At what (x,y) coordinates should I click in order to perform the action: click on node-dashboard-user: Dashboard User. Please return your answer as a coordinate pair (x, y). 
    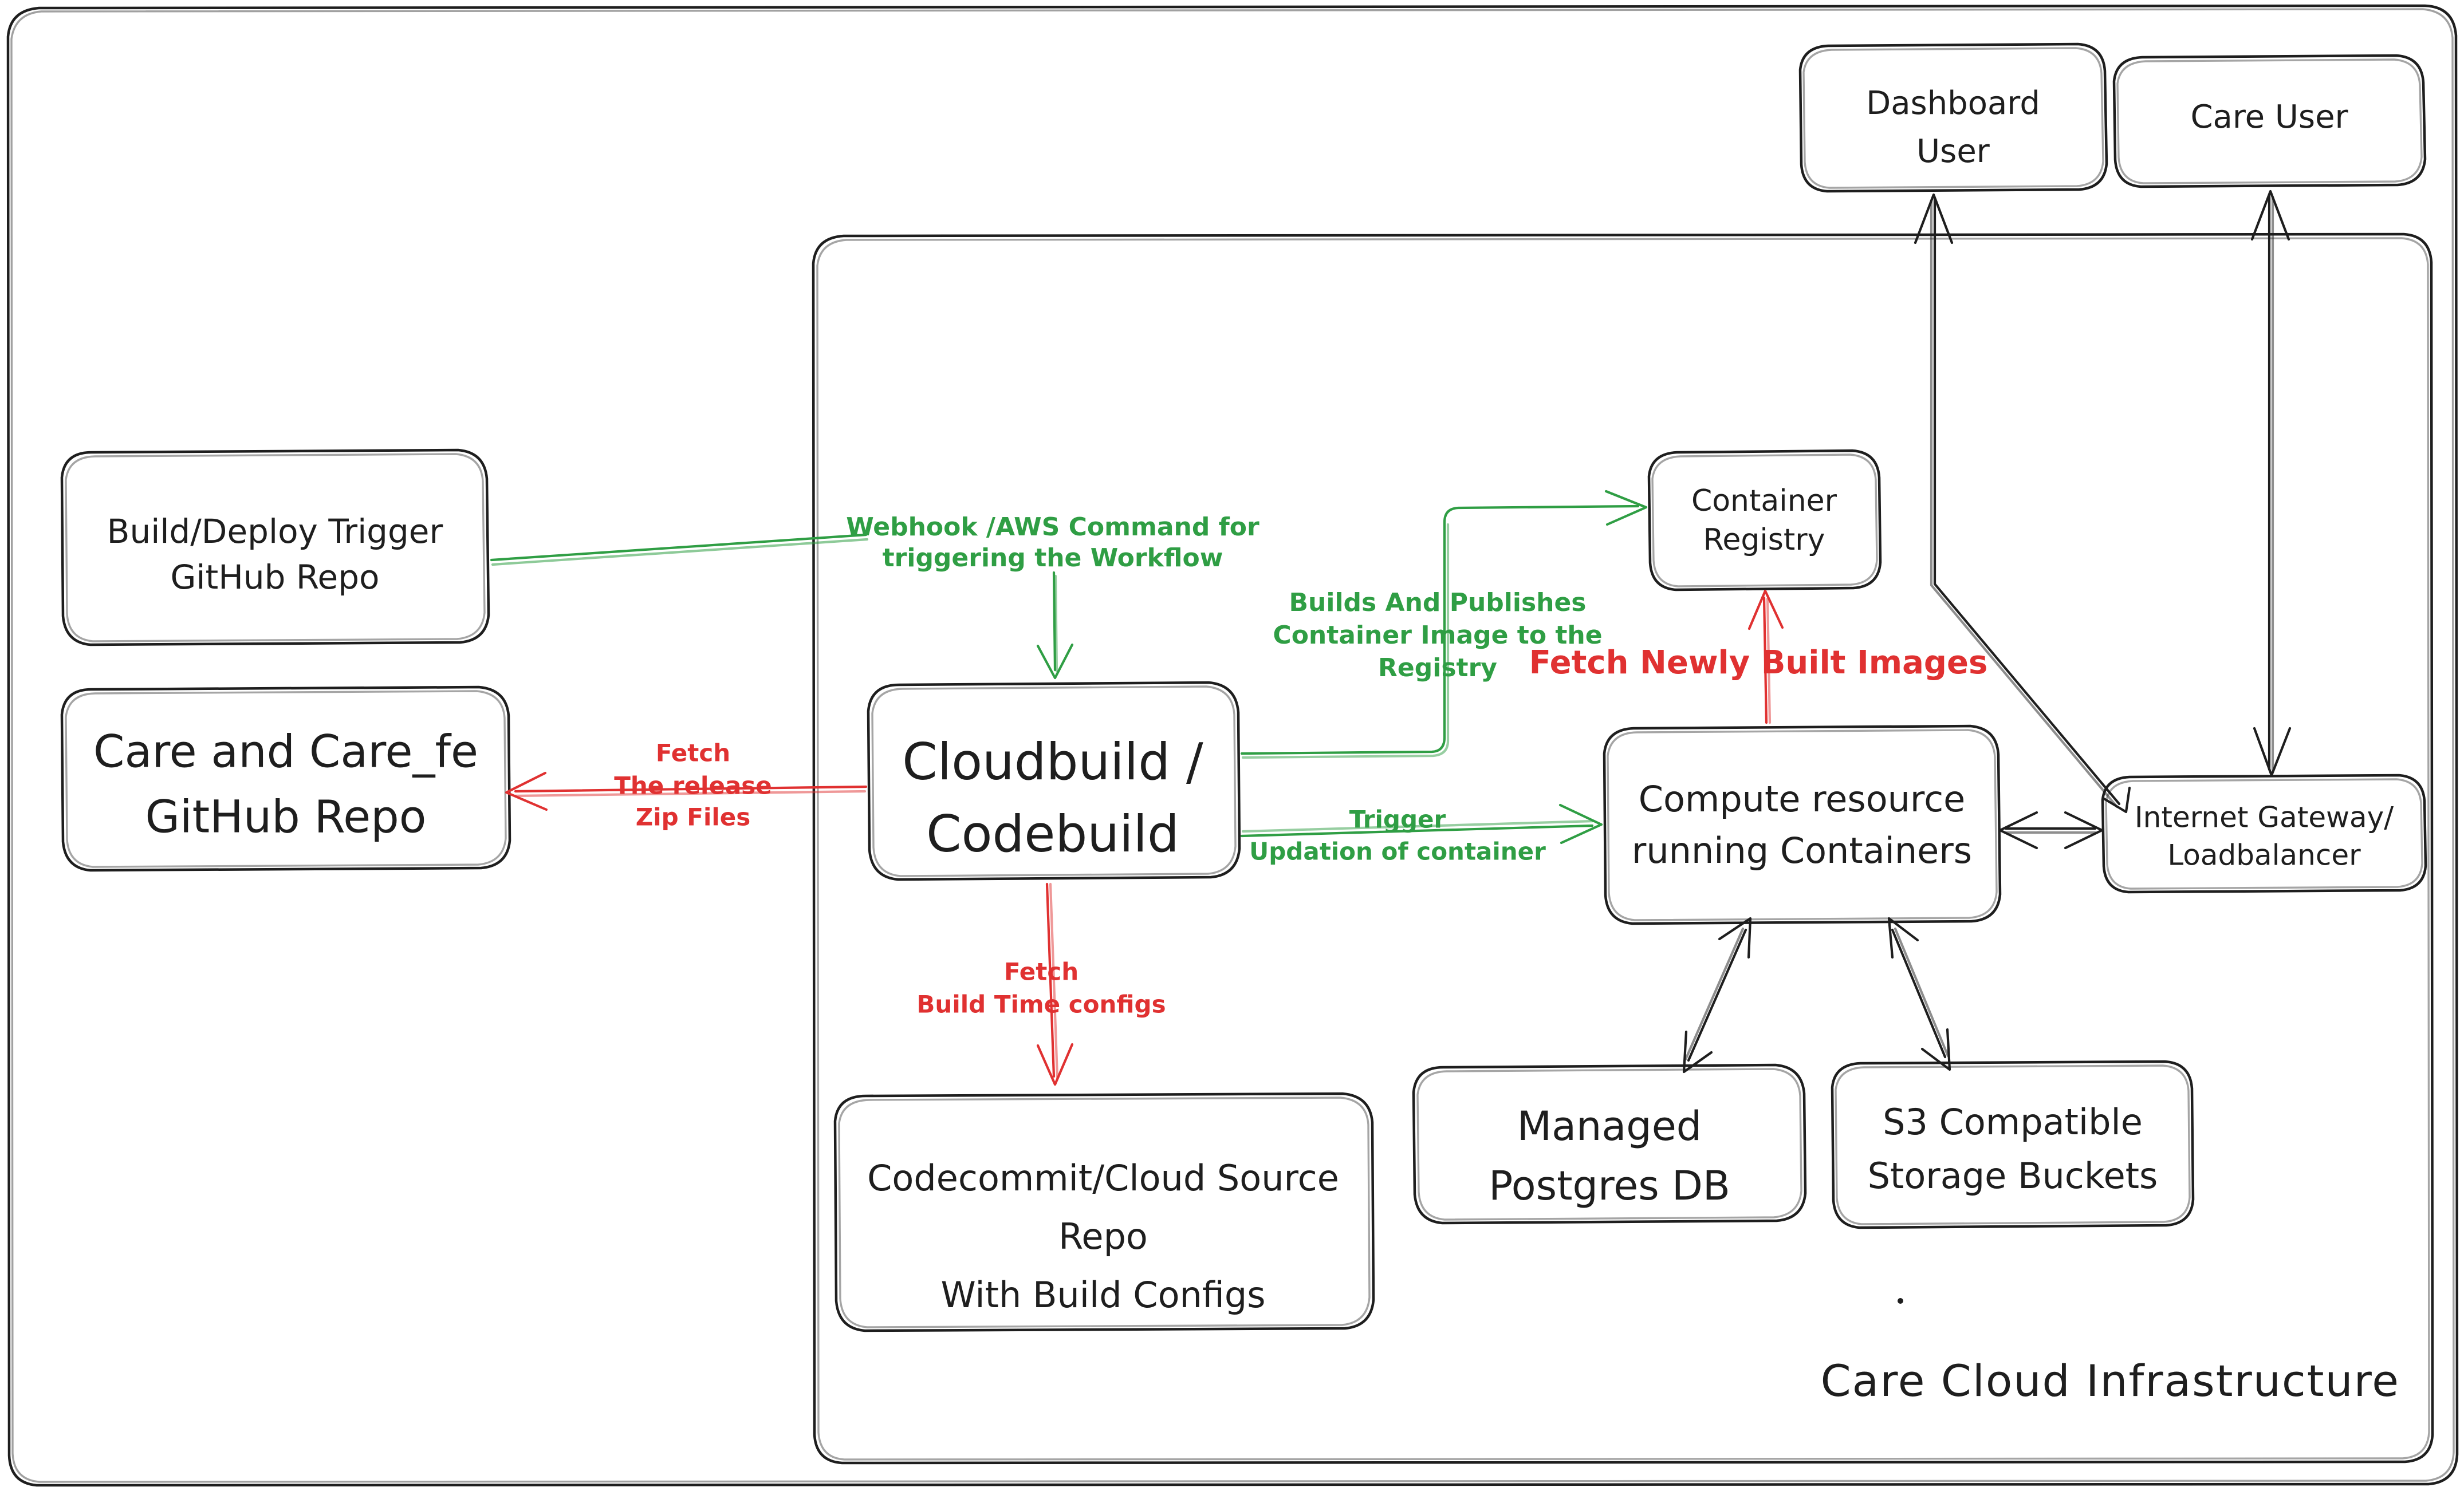
    Looking at the image, I should click on (1953, 117).